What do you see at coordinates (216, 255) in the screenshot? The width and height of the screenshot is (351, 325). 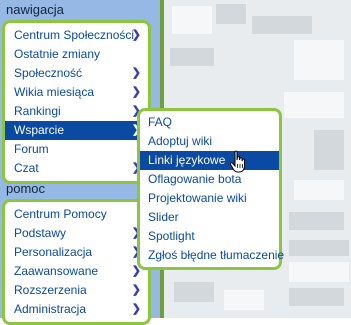 I see `submenu-item-item-label: Zgłoś błędne tłumaczenie` at bounding box center [216, 255].